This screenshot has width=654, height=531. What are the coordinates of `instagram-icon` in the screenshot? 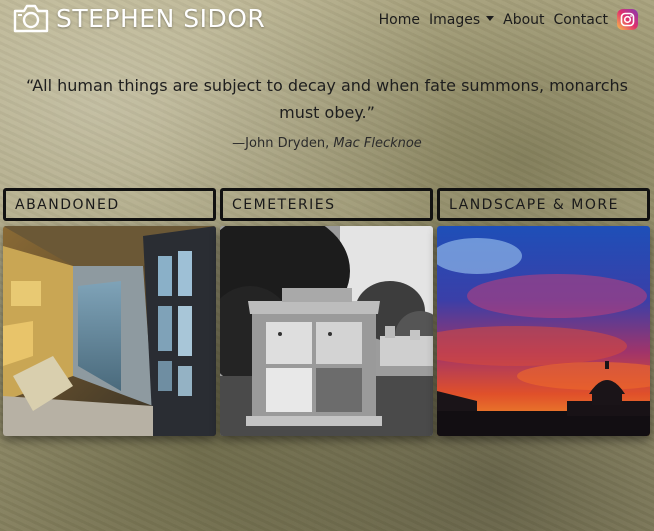 It's located at (627, 19).